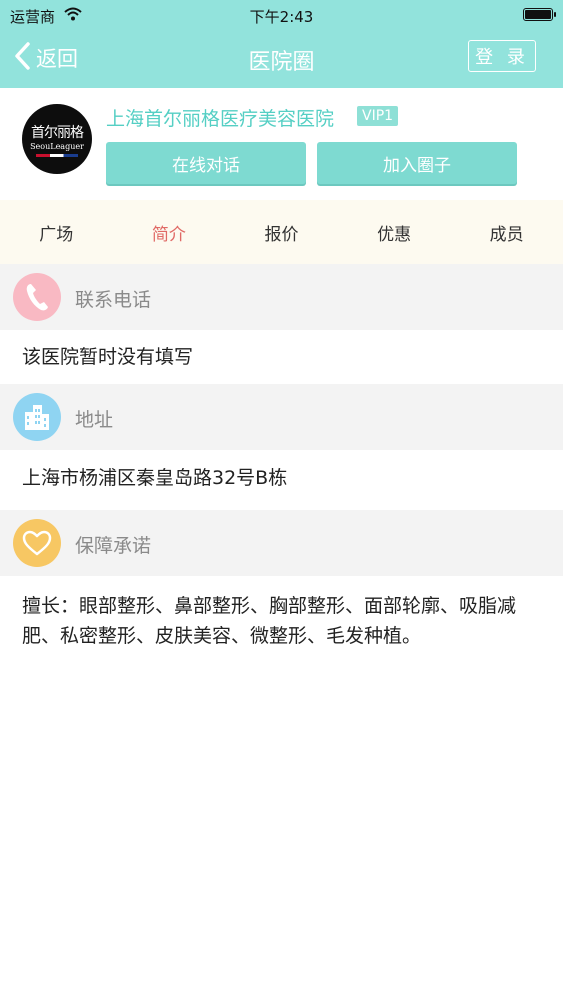 Image resolution: width=563 pixels, height=1000 pixels. I want to click on address-value: 上海市杨浦区秦皇岛路32号B栋, so click(155, 478).